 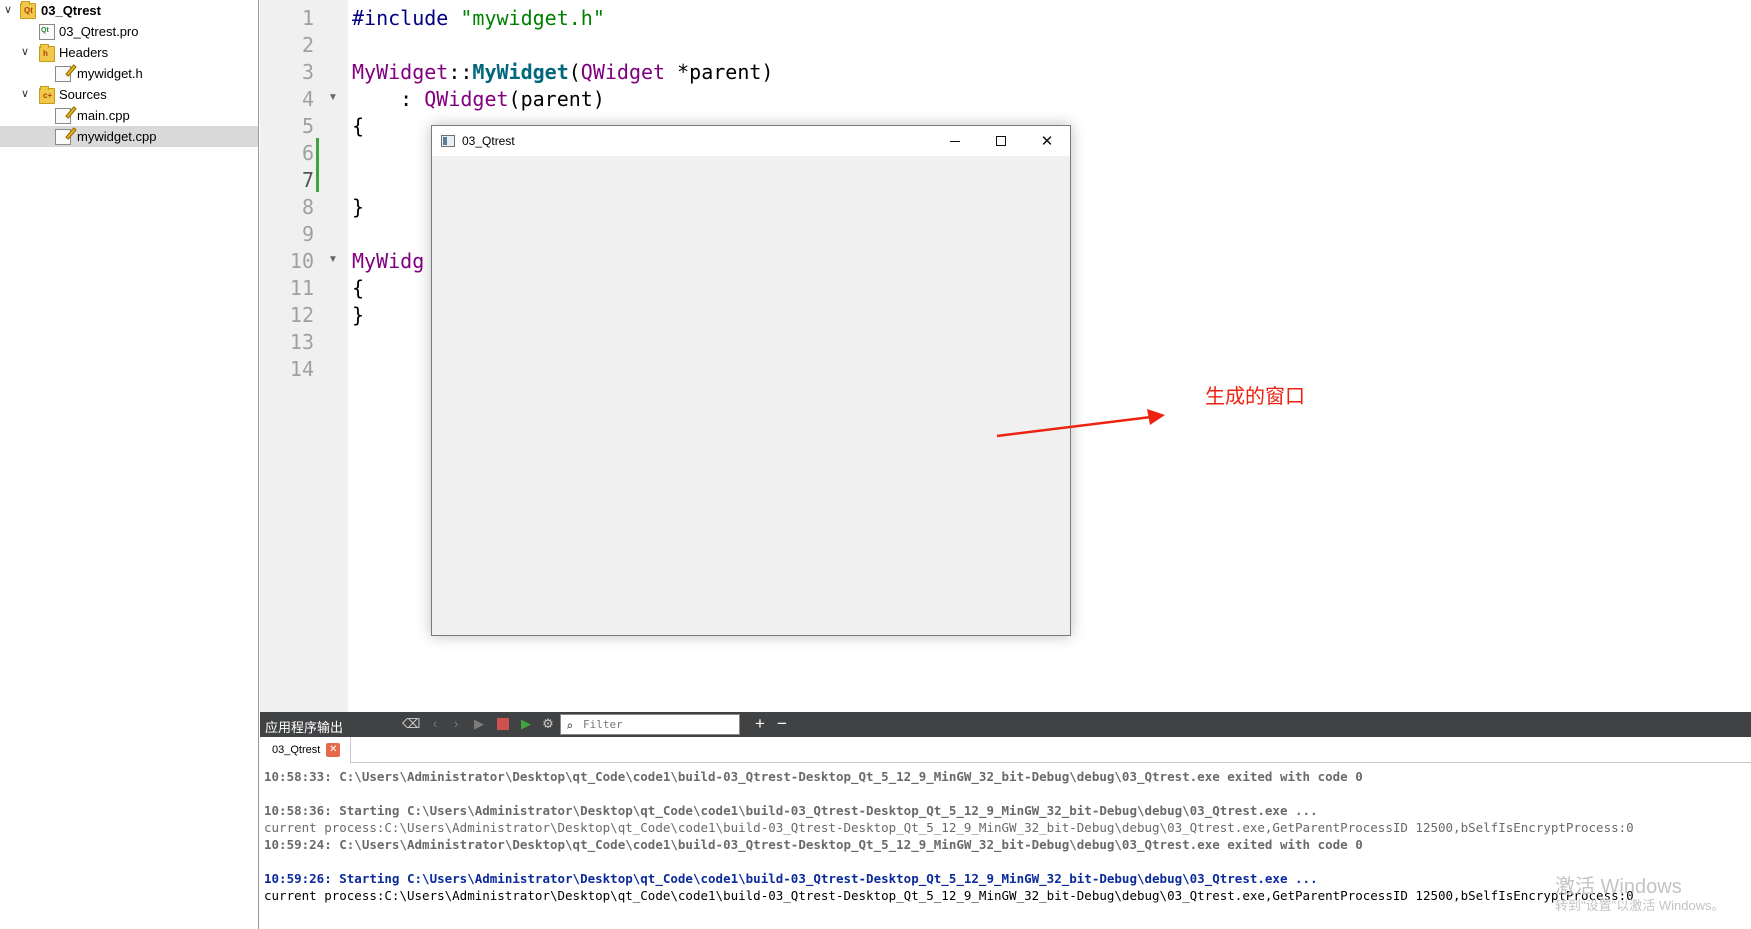 I want to click on code-line-10: MyWidg, so click(x=388, y=261).